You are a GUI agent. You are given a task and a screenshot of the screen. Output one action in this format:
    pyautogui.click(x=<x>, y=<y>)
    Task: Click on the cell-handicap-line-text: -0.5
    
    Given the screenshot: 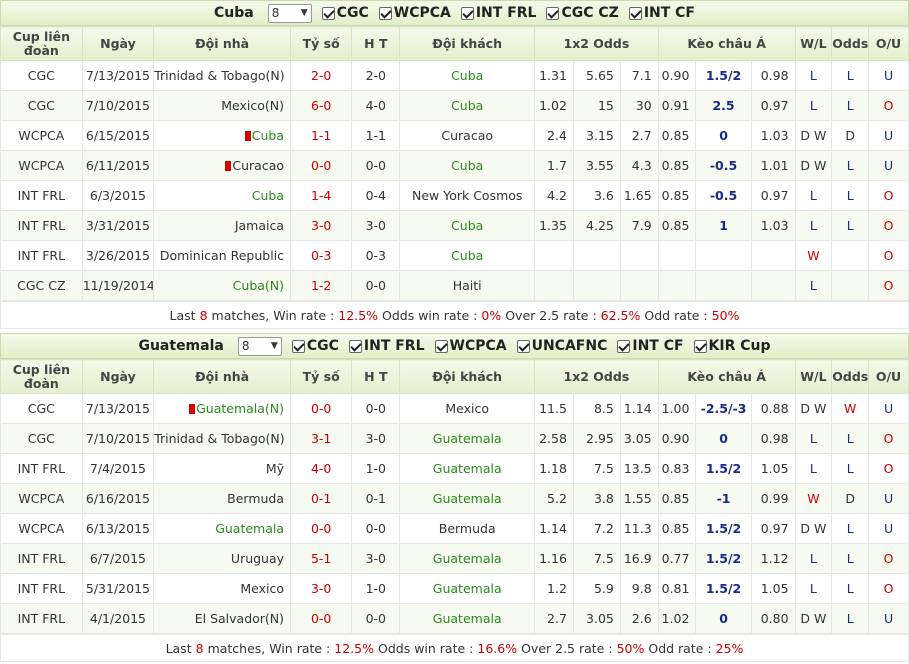 What is the action you would take?
    pyautogui.click(x=723, y=195)
    